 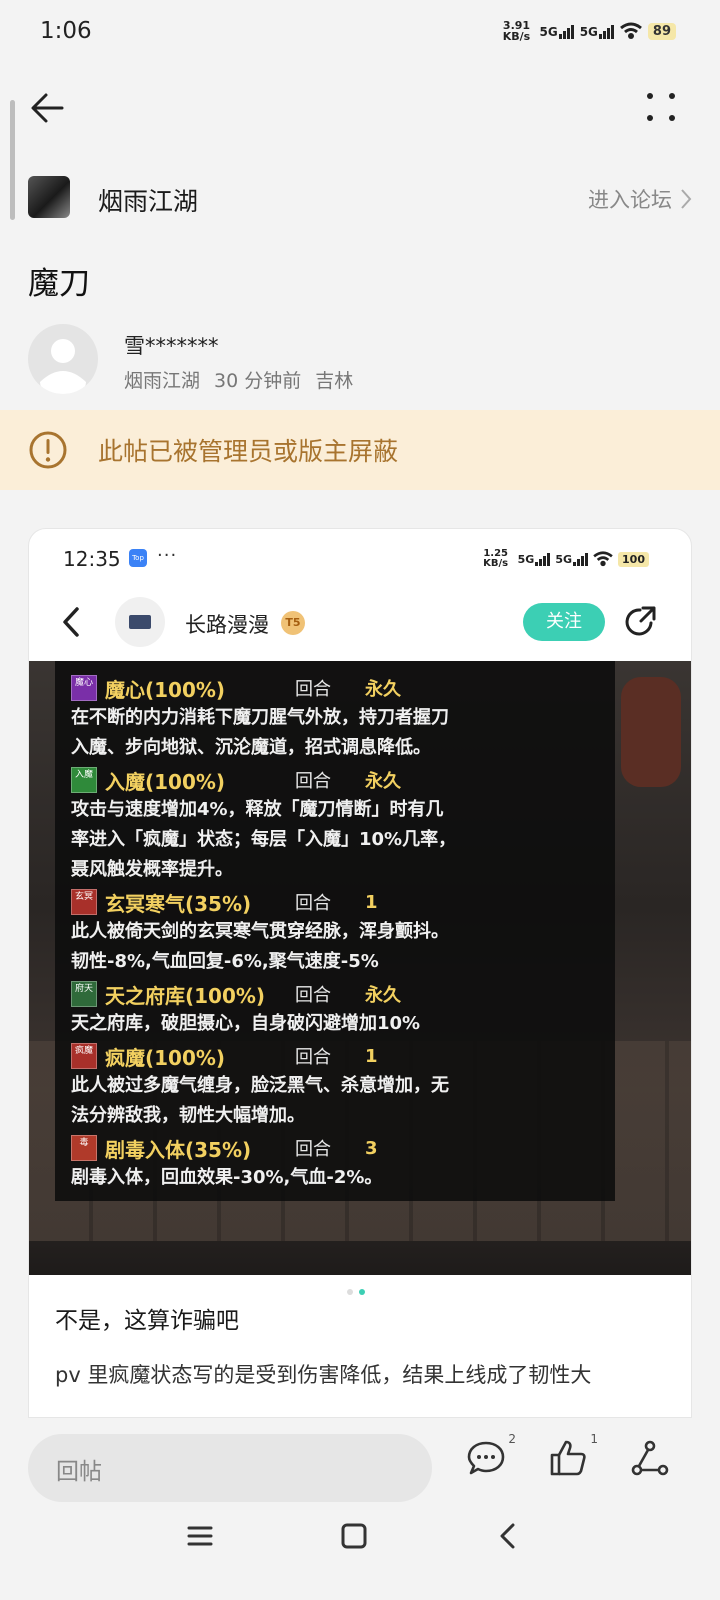 I want to click on comment-button: 2, so click(x=491, y=1457).